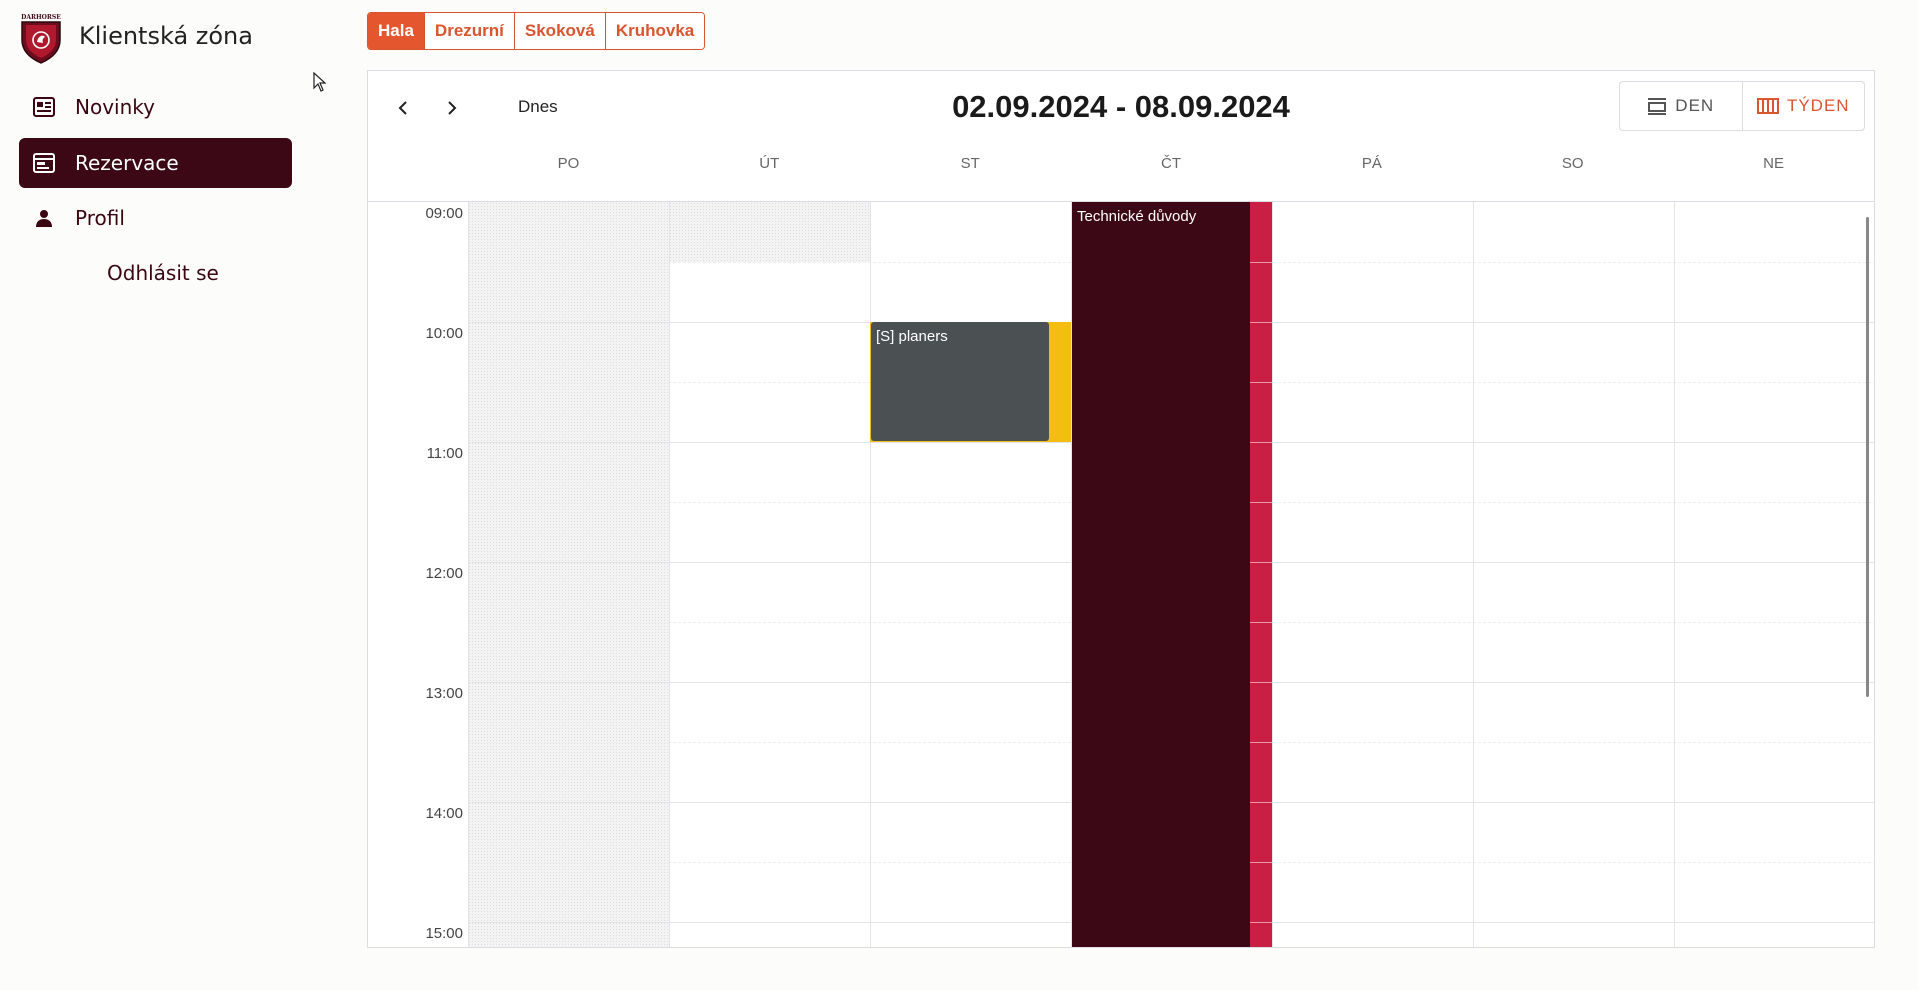 The height and width of the screenshot is (990, 1918). I want to click on tab-skokova: Skoková, so click(560, 31).